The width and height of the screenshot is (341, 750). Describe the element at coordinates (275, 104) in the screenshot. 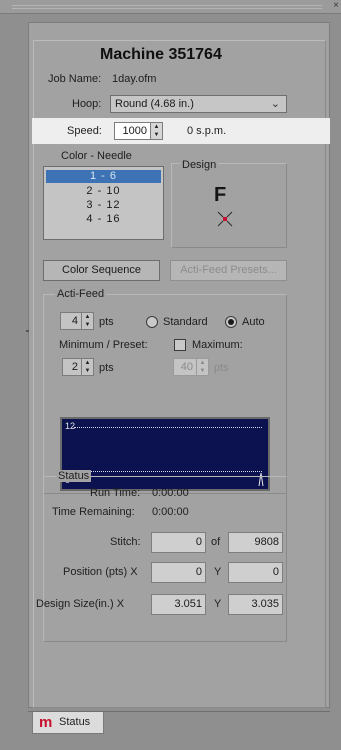

I see `chevron-down-icon: ⌄` at that location.